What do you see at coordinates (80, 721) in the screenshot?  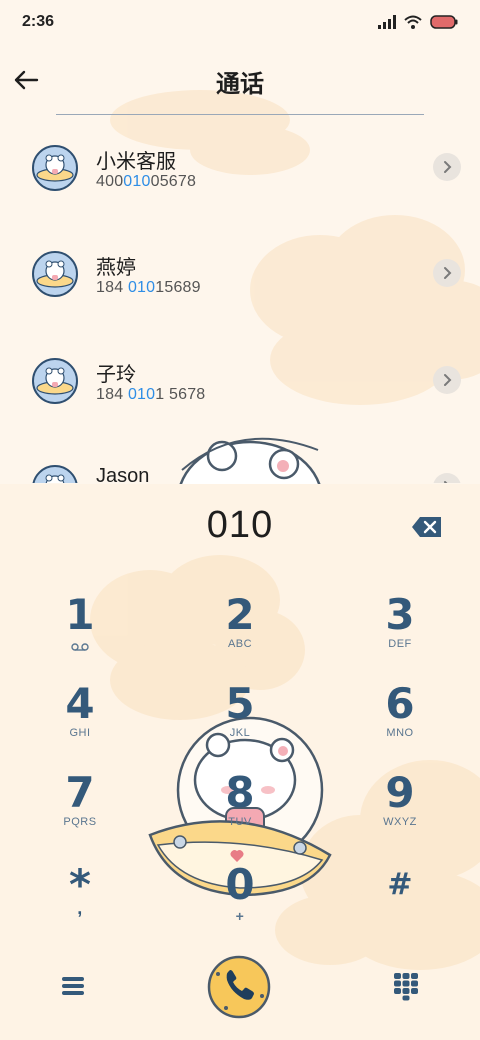 I see `key-4: 4 GHI` at bounding box center [80, 721].